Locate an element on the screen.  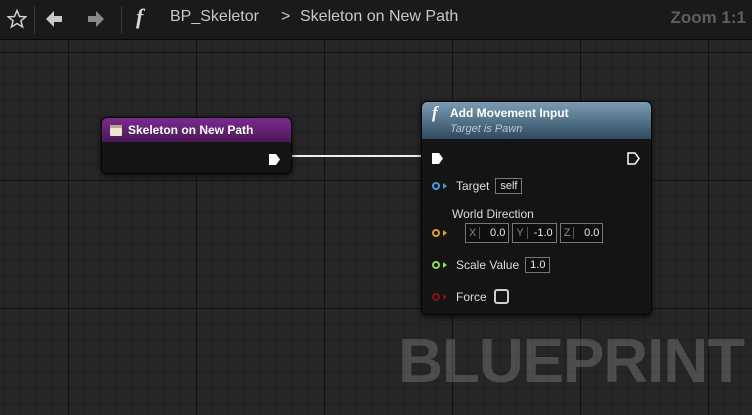
event-icon is located at coordinates (116, 130).